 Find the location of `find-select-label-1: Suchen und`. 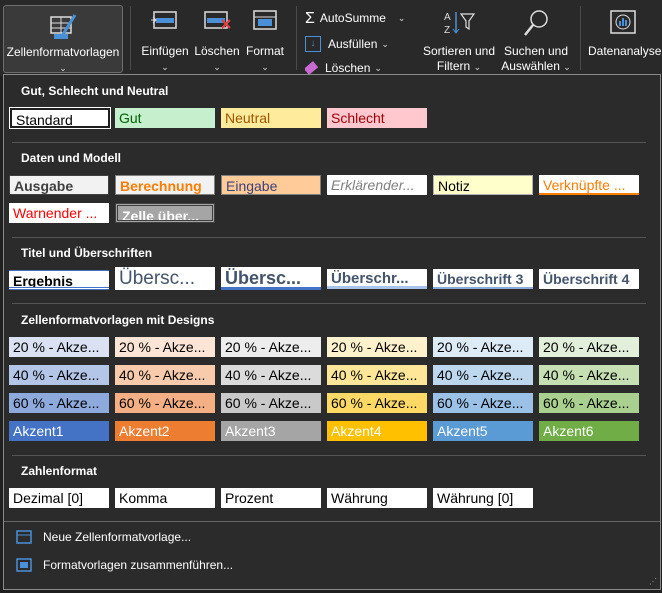

find-select-label-1: Suchen und is located at coordinates (536, 51).